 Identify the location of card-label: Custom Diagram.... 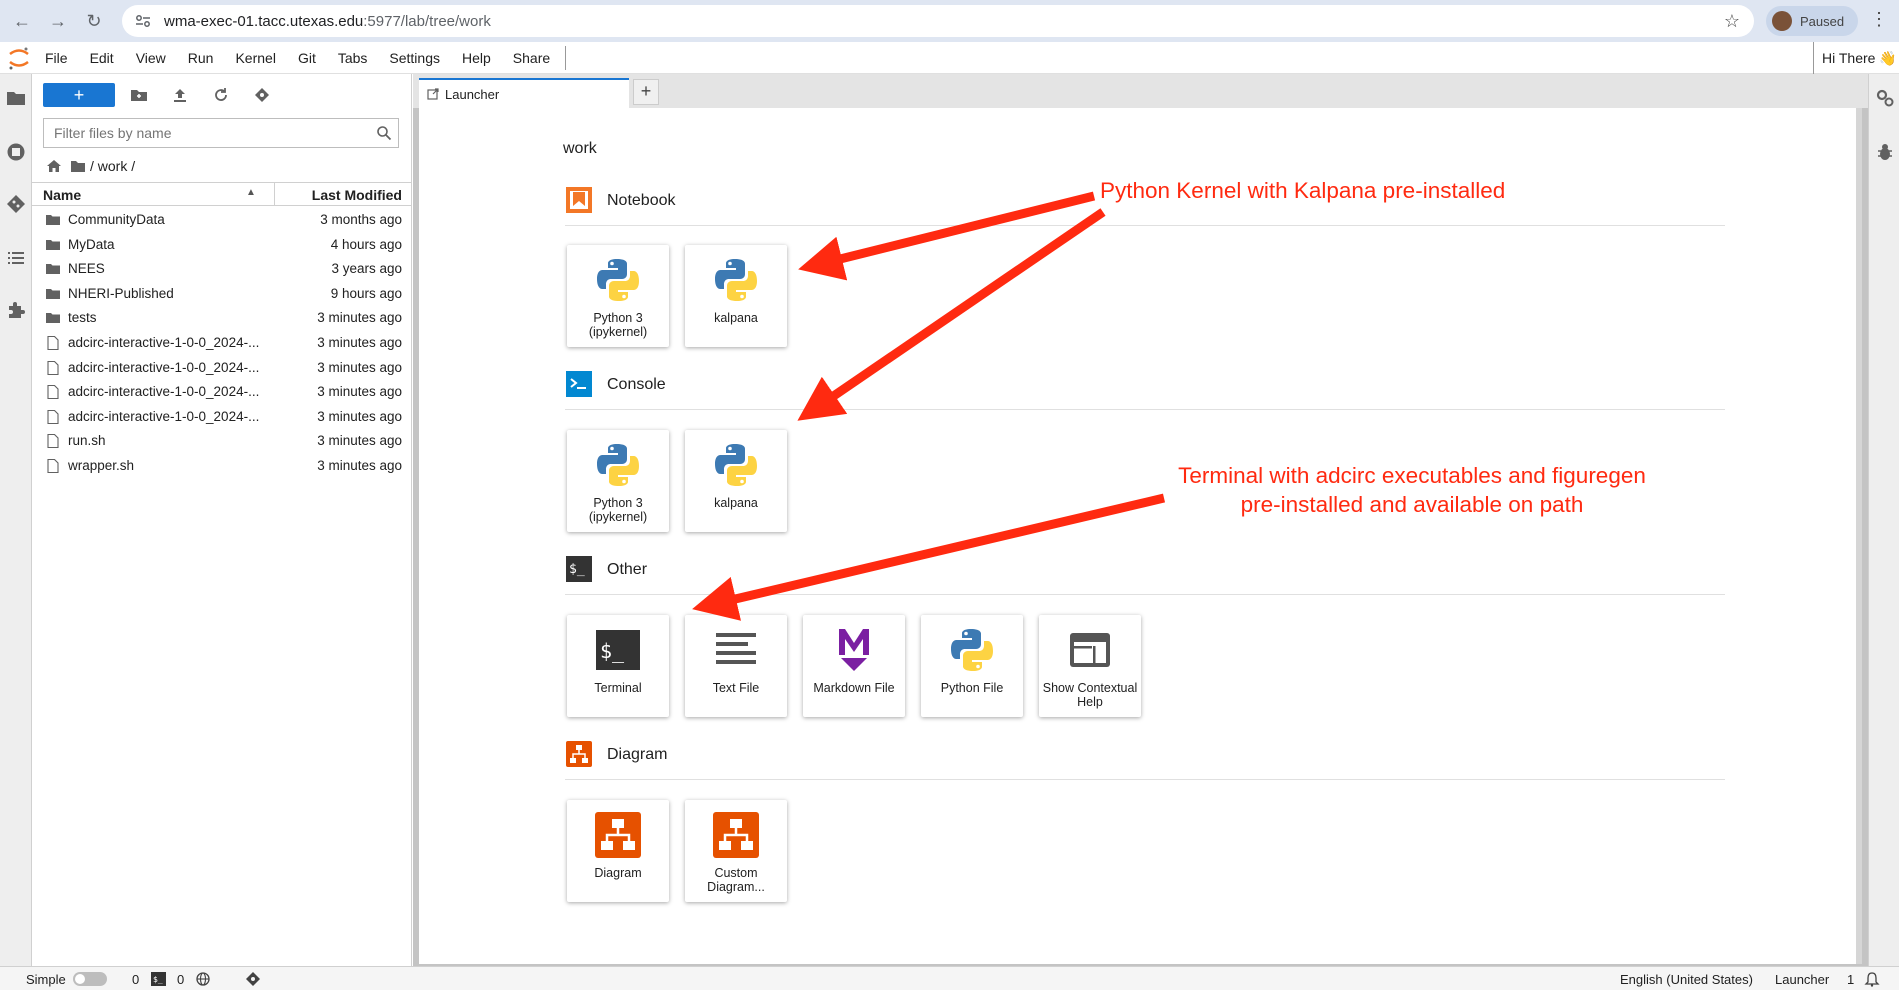
(736, 880).